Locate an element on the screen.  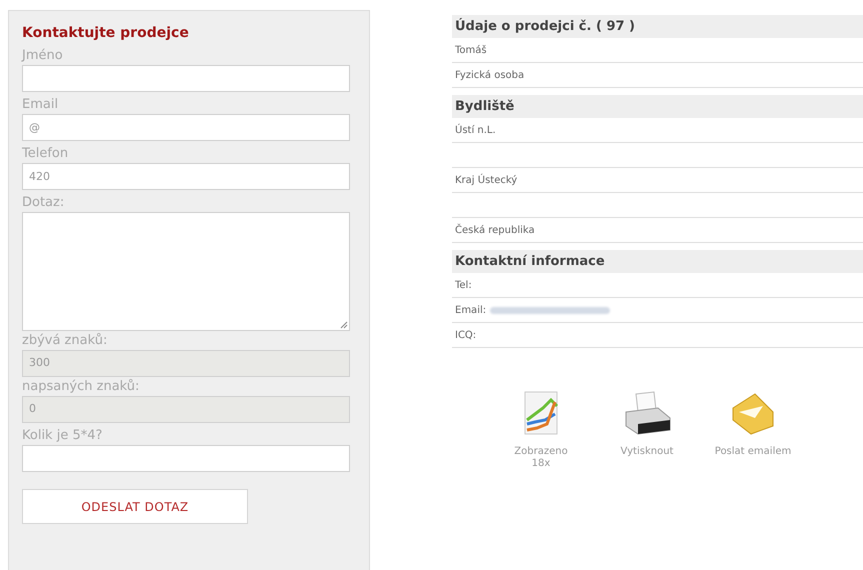
info-text: Fyzická osoba is located at coordinates (489, 75).